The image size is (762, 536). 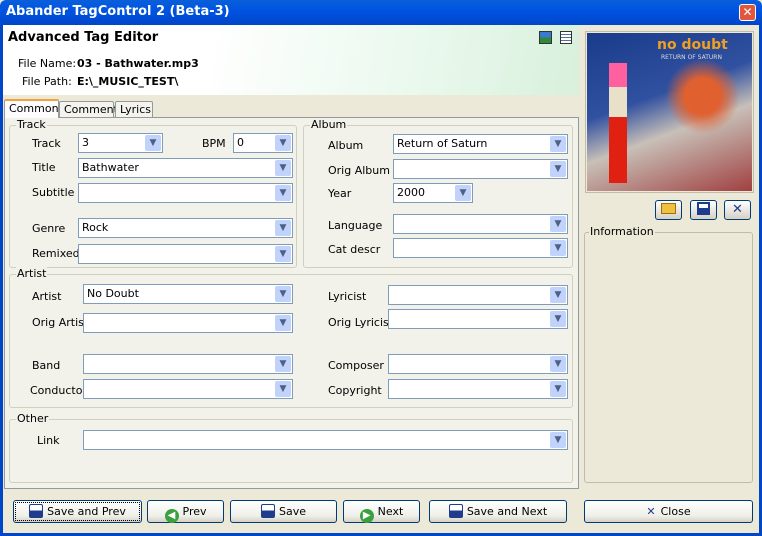 I want to click on album-combo: Return of Saturn ▼, so click(x=480, y=144).